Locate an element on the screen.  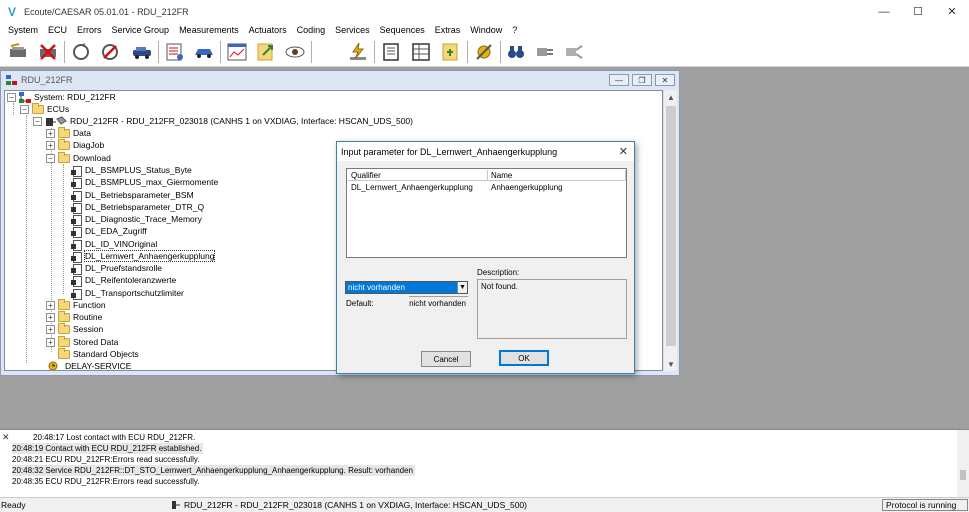
tree-node-diagjob: + DiagJob is located at coordinates (75, 144).